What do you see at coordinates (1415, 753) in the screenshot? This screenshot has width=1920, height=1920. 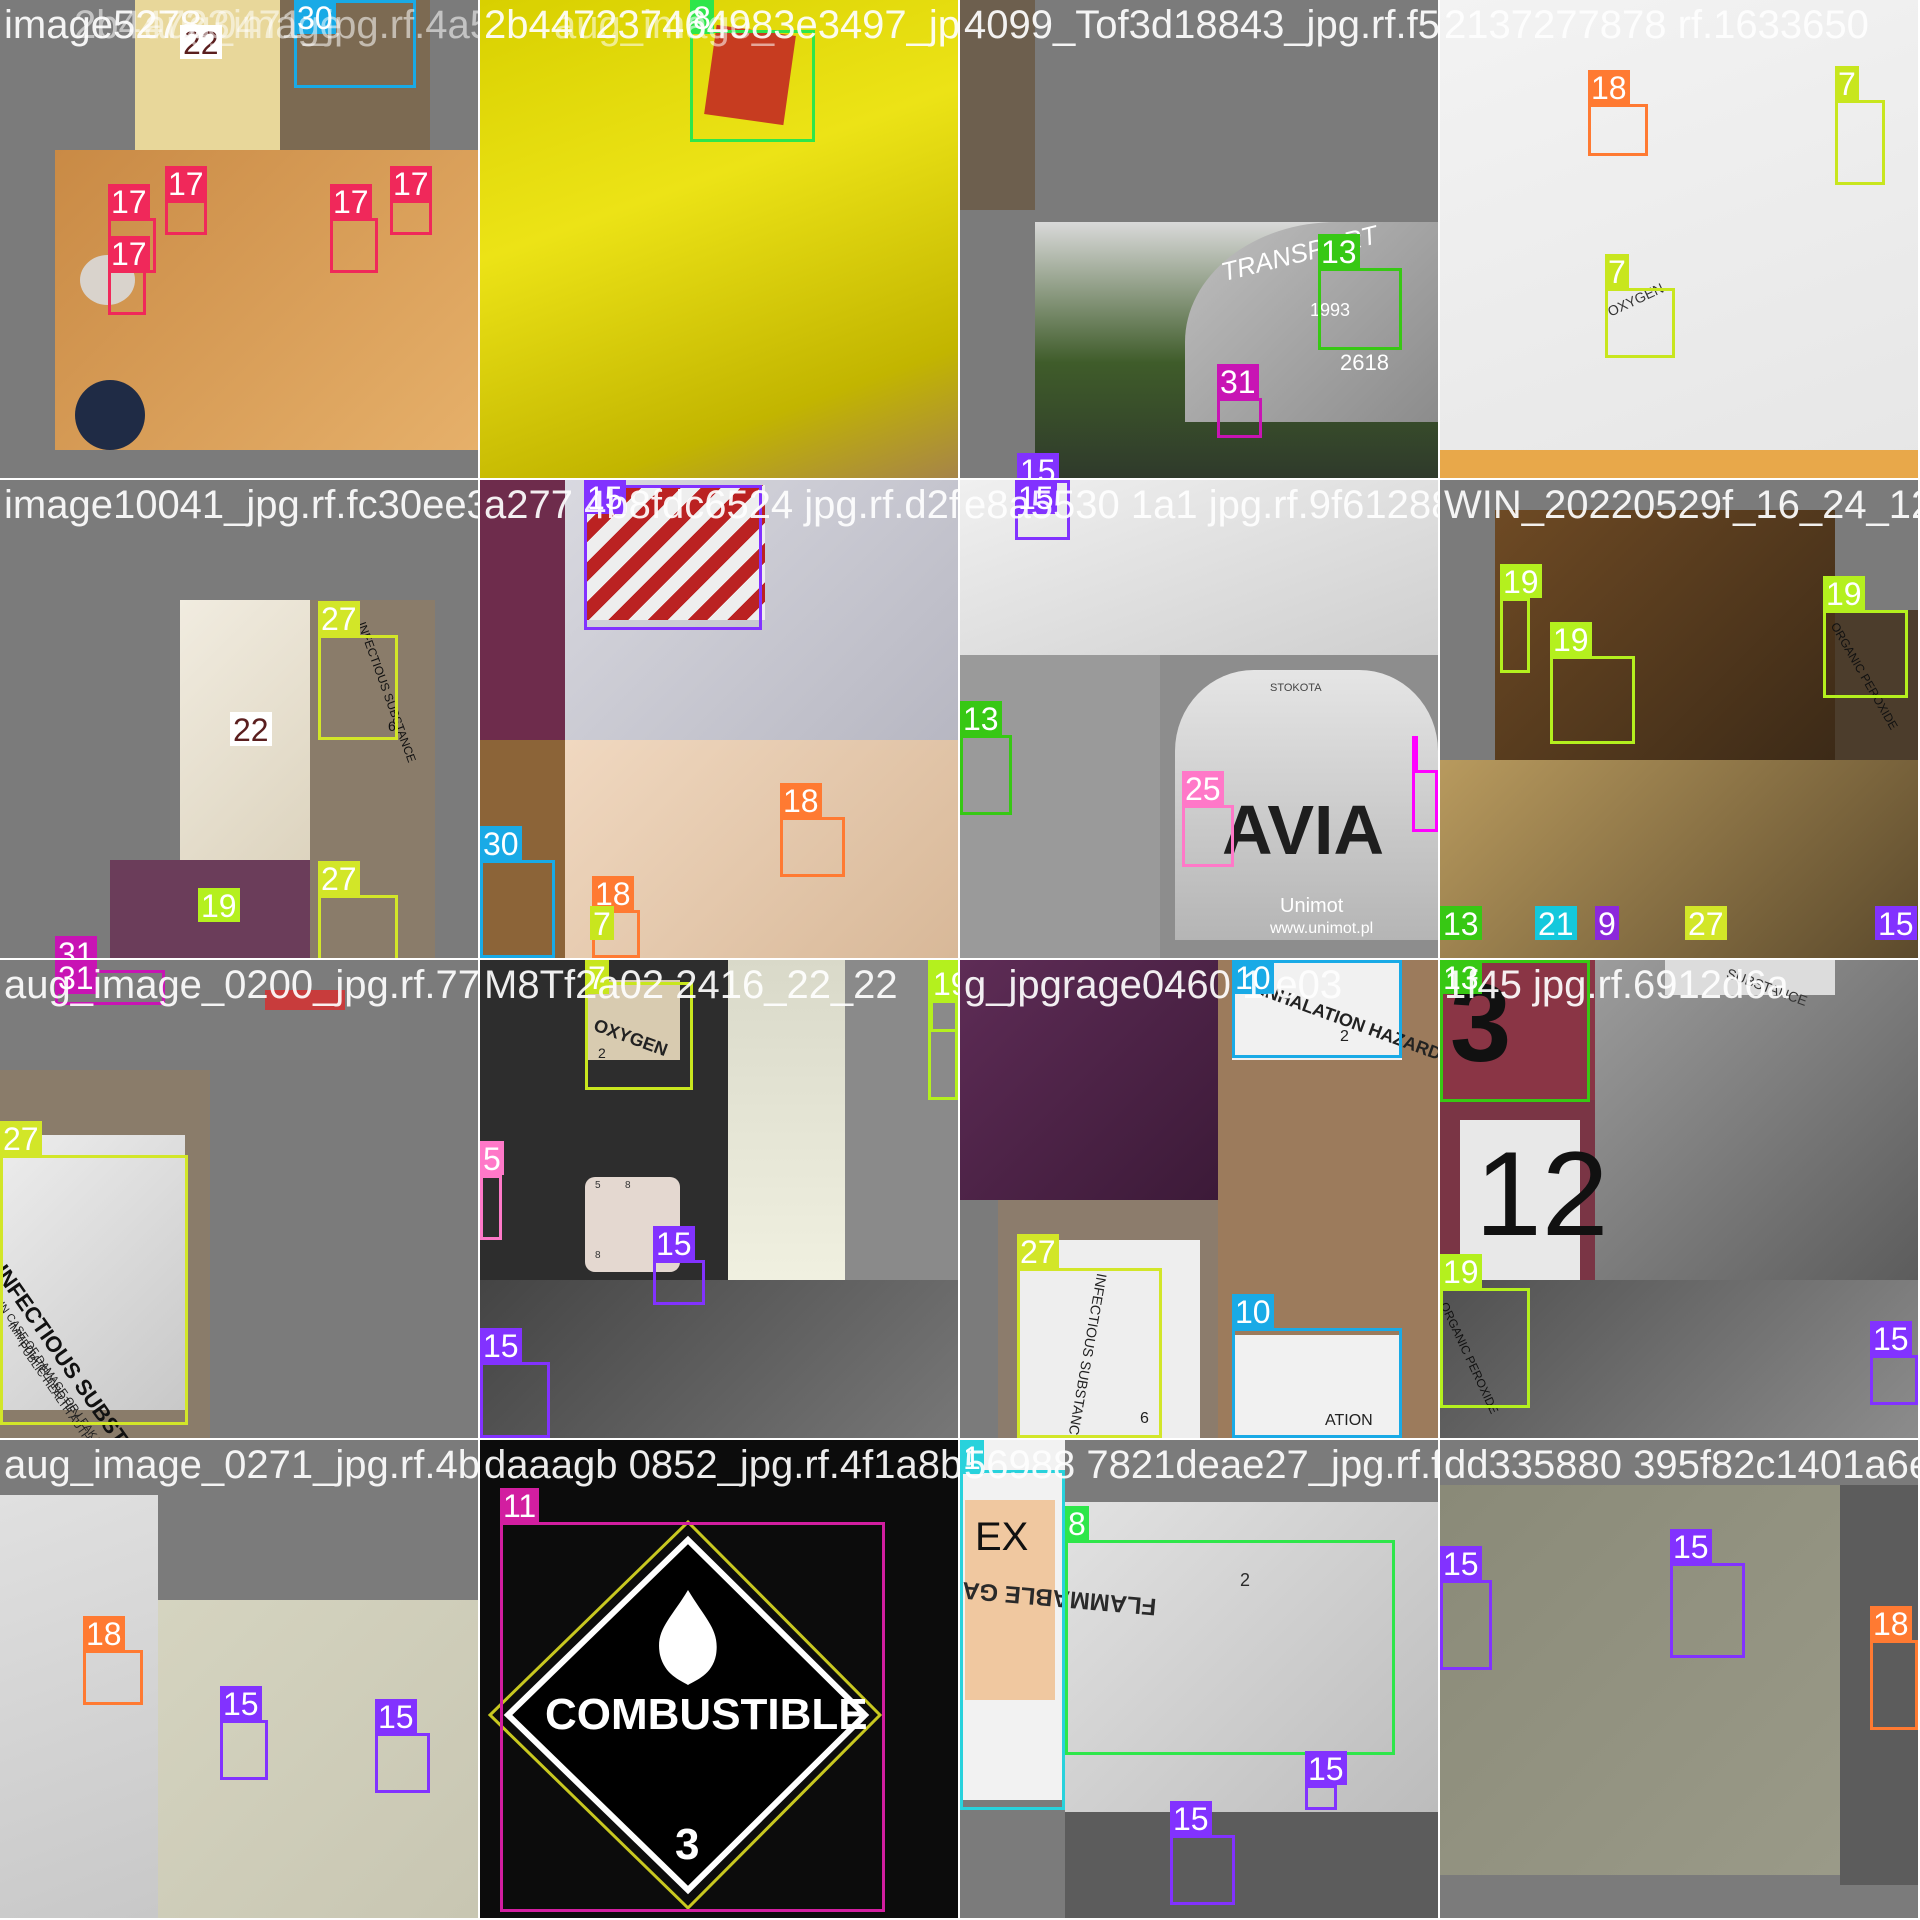 I see `detection-label` at bounding box center [1415, 753].